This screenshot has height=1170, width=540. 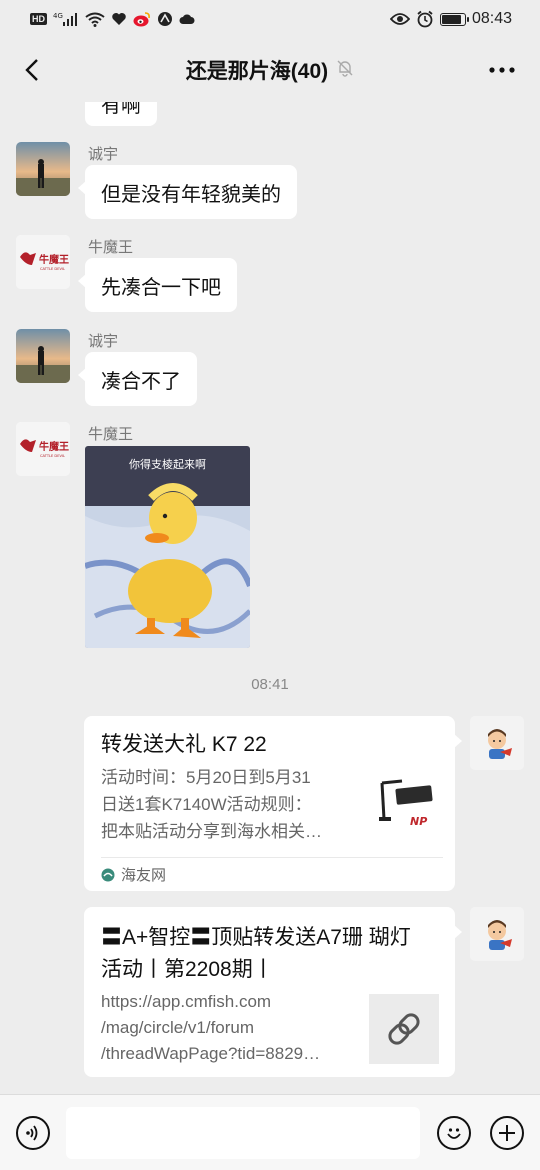 I want to click on chat-header: 还是那片海(40), so click(x=270, y=70).